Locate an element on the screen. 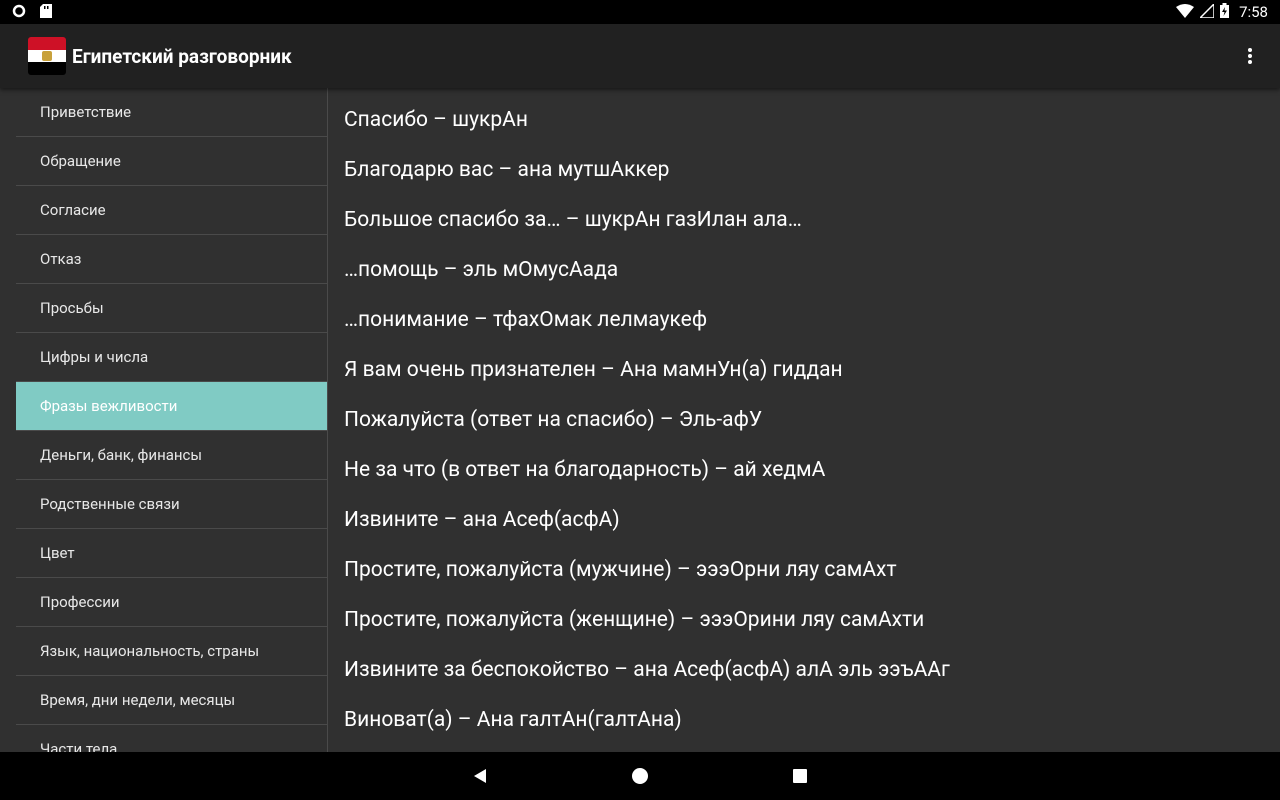 The image size is (1280, 800). sidebar-item-label: Цифры и числа is located at coordinates (94, 357).